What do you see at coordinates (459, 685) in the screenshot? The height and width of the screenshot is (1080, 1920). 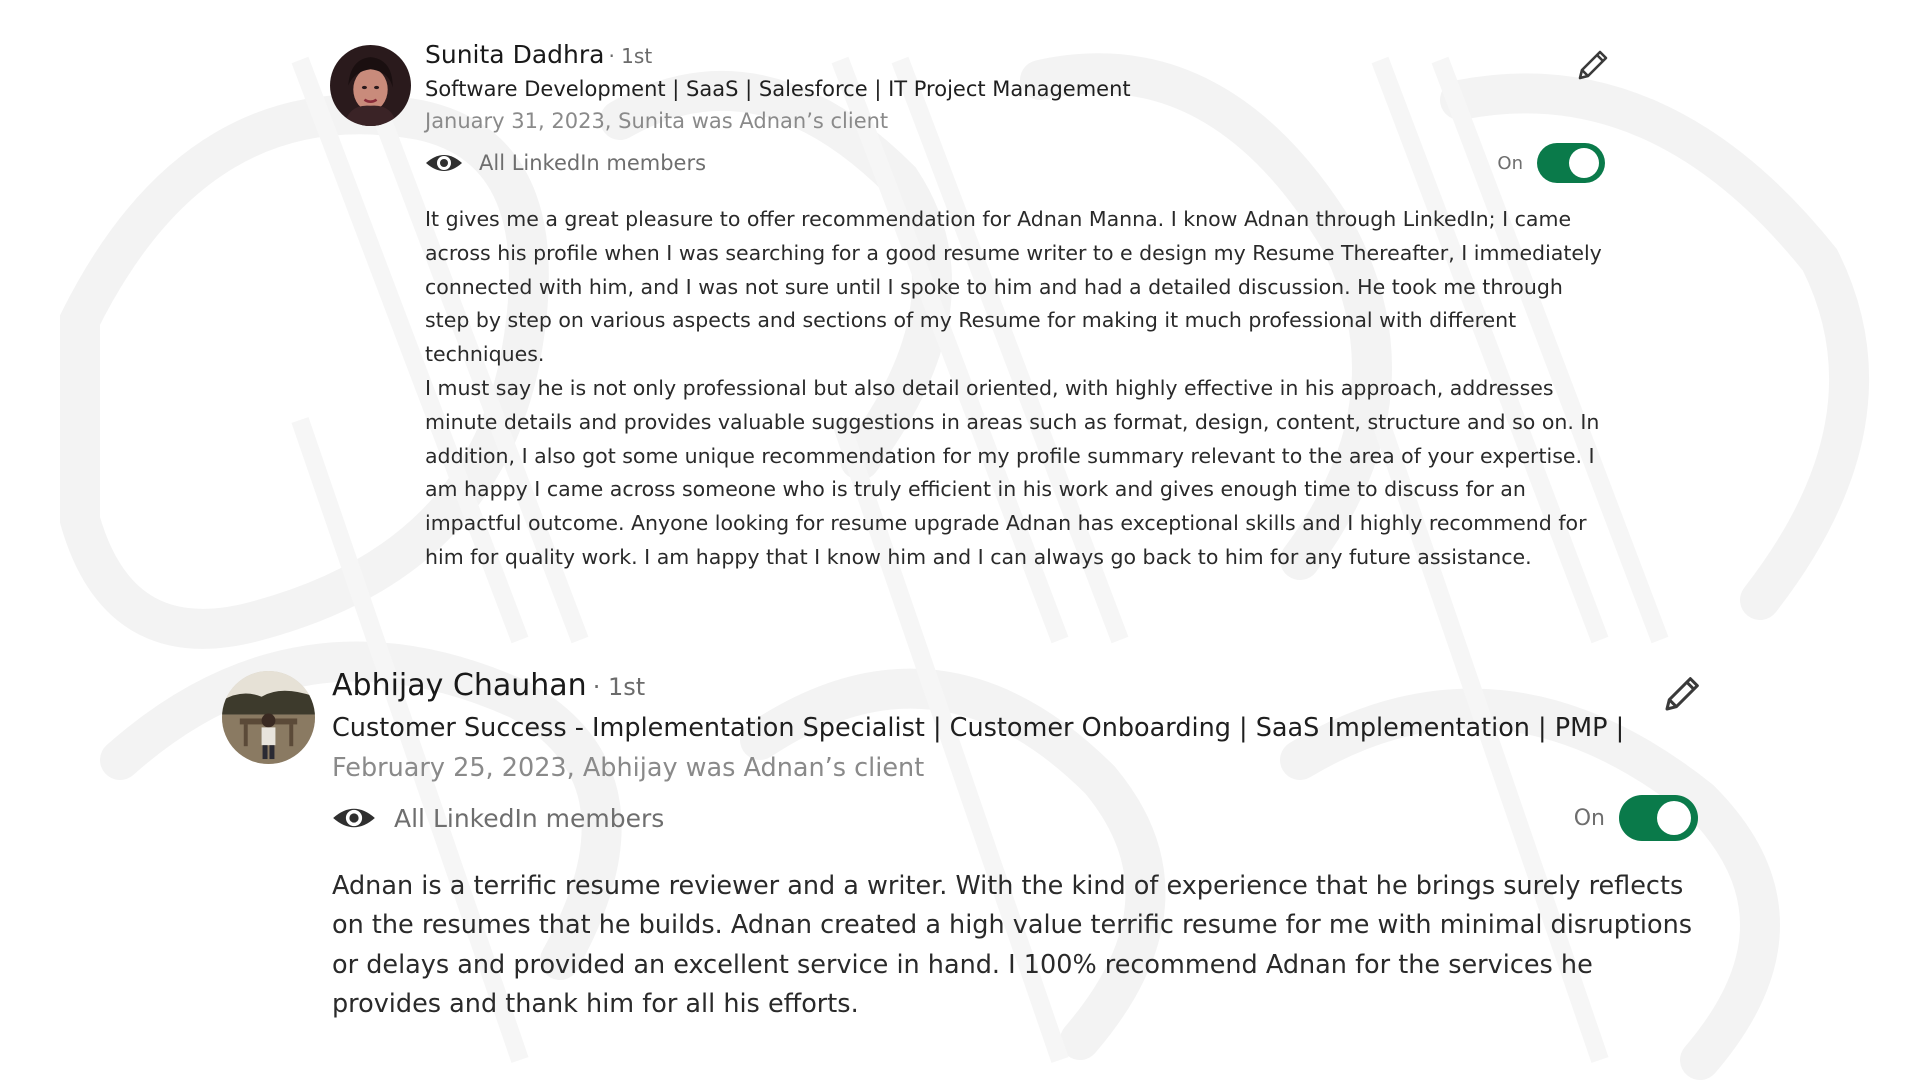 I see `recommender-name: Abhijay Chauhan` at bounding box center [459, 685].